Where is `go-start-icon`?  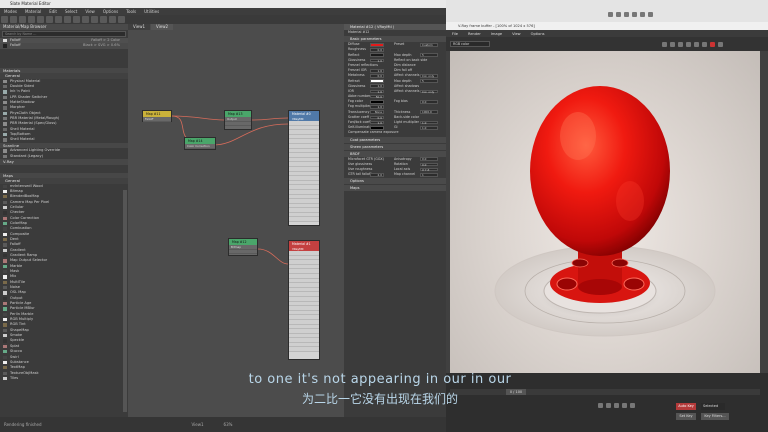
go-start-icon is located at coordinates (600, 405).